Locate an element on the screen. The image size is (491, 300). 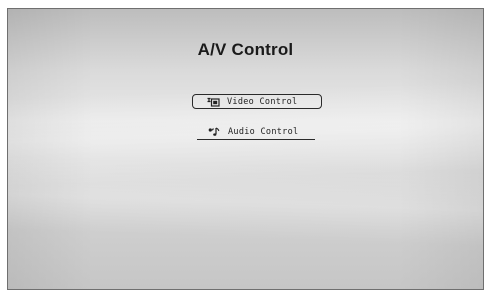
video-control-button: Video Control is located at coordinates (257, 101).